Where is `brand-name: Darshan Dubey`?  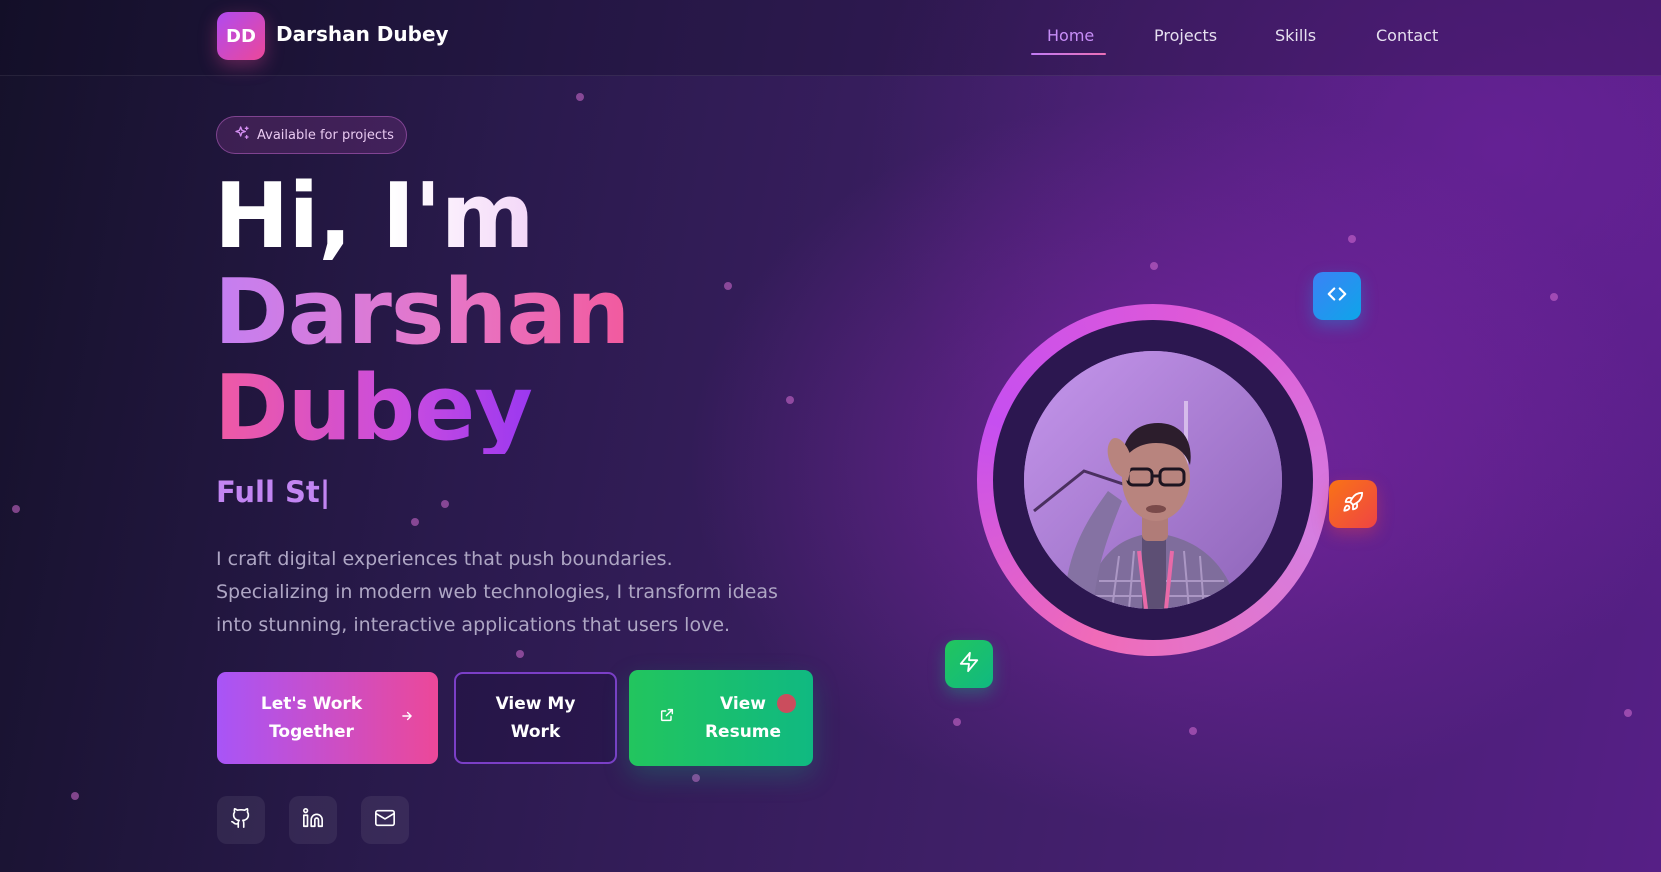
brand-name: Darshan Dubey is located at coordinates (362, 34).